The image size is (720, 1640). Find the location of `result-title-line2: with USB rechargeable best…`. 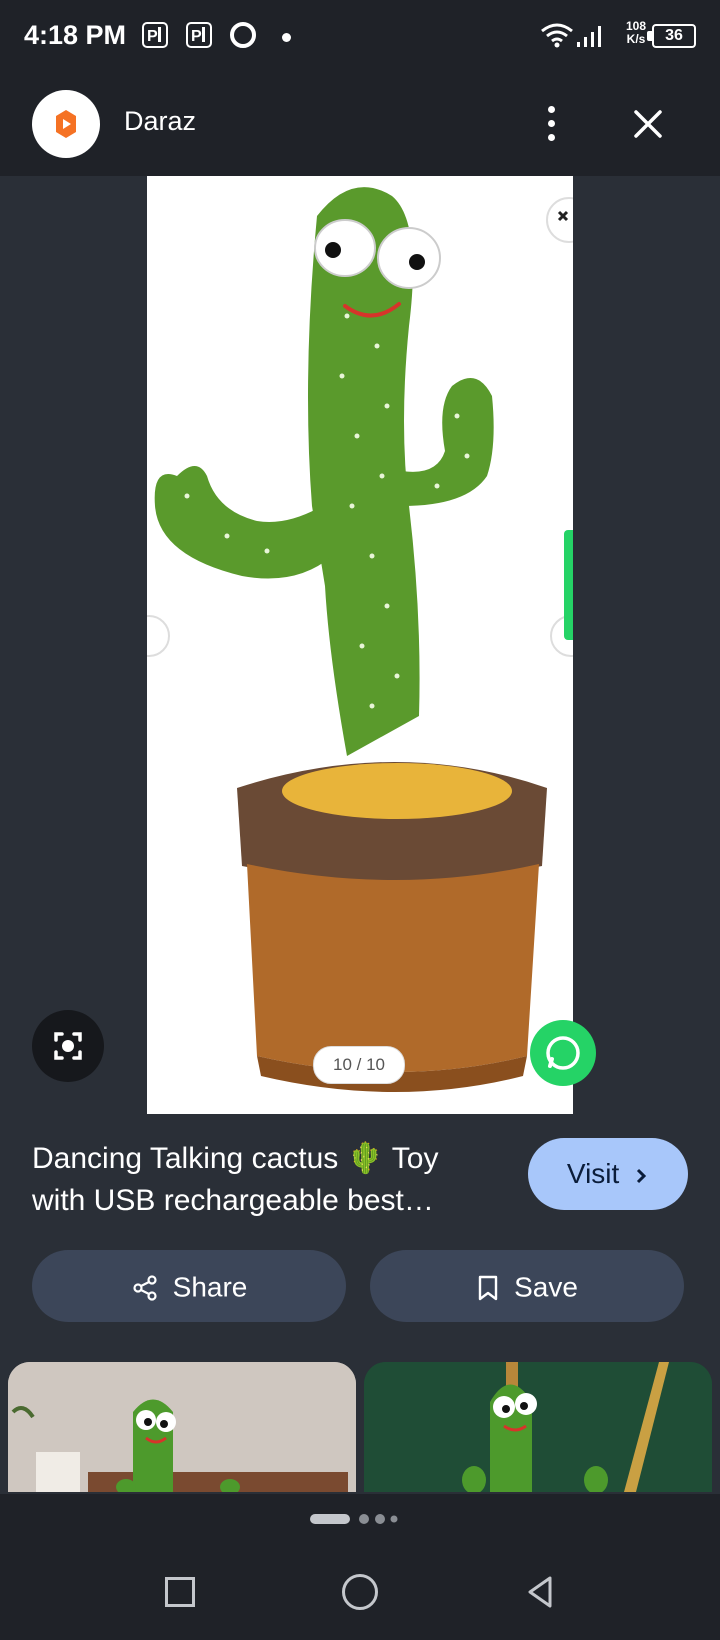

result-title-line2: with USB rechargeable best… is located at coordinates (233, 1200).